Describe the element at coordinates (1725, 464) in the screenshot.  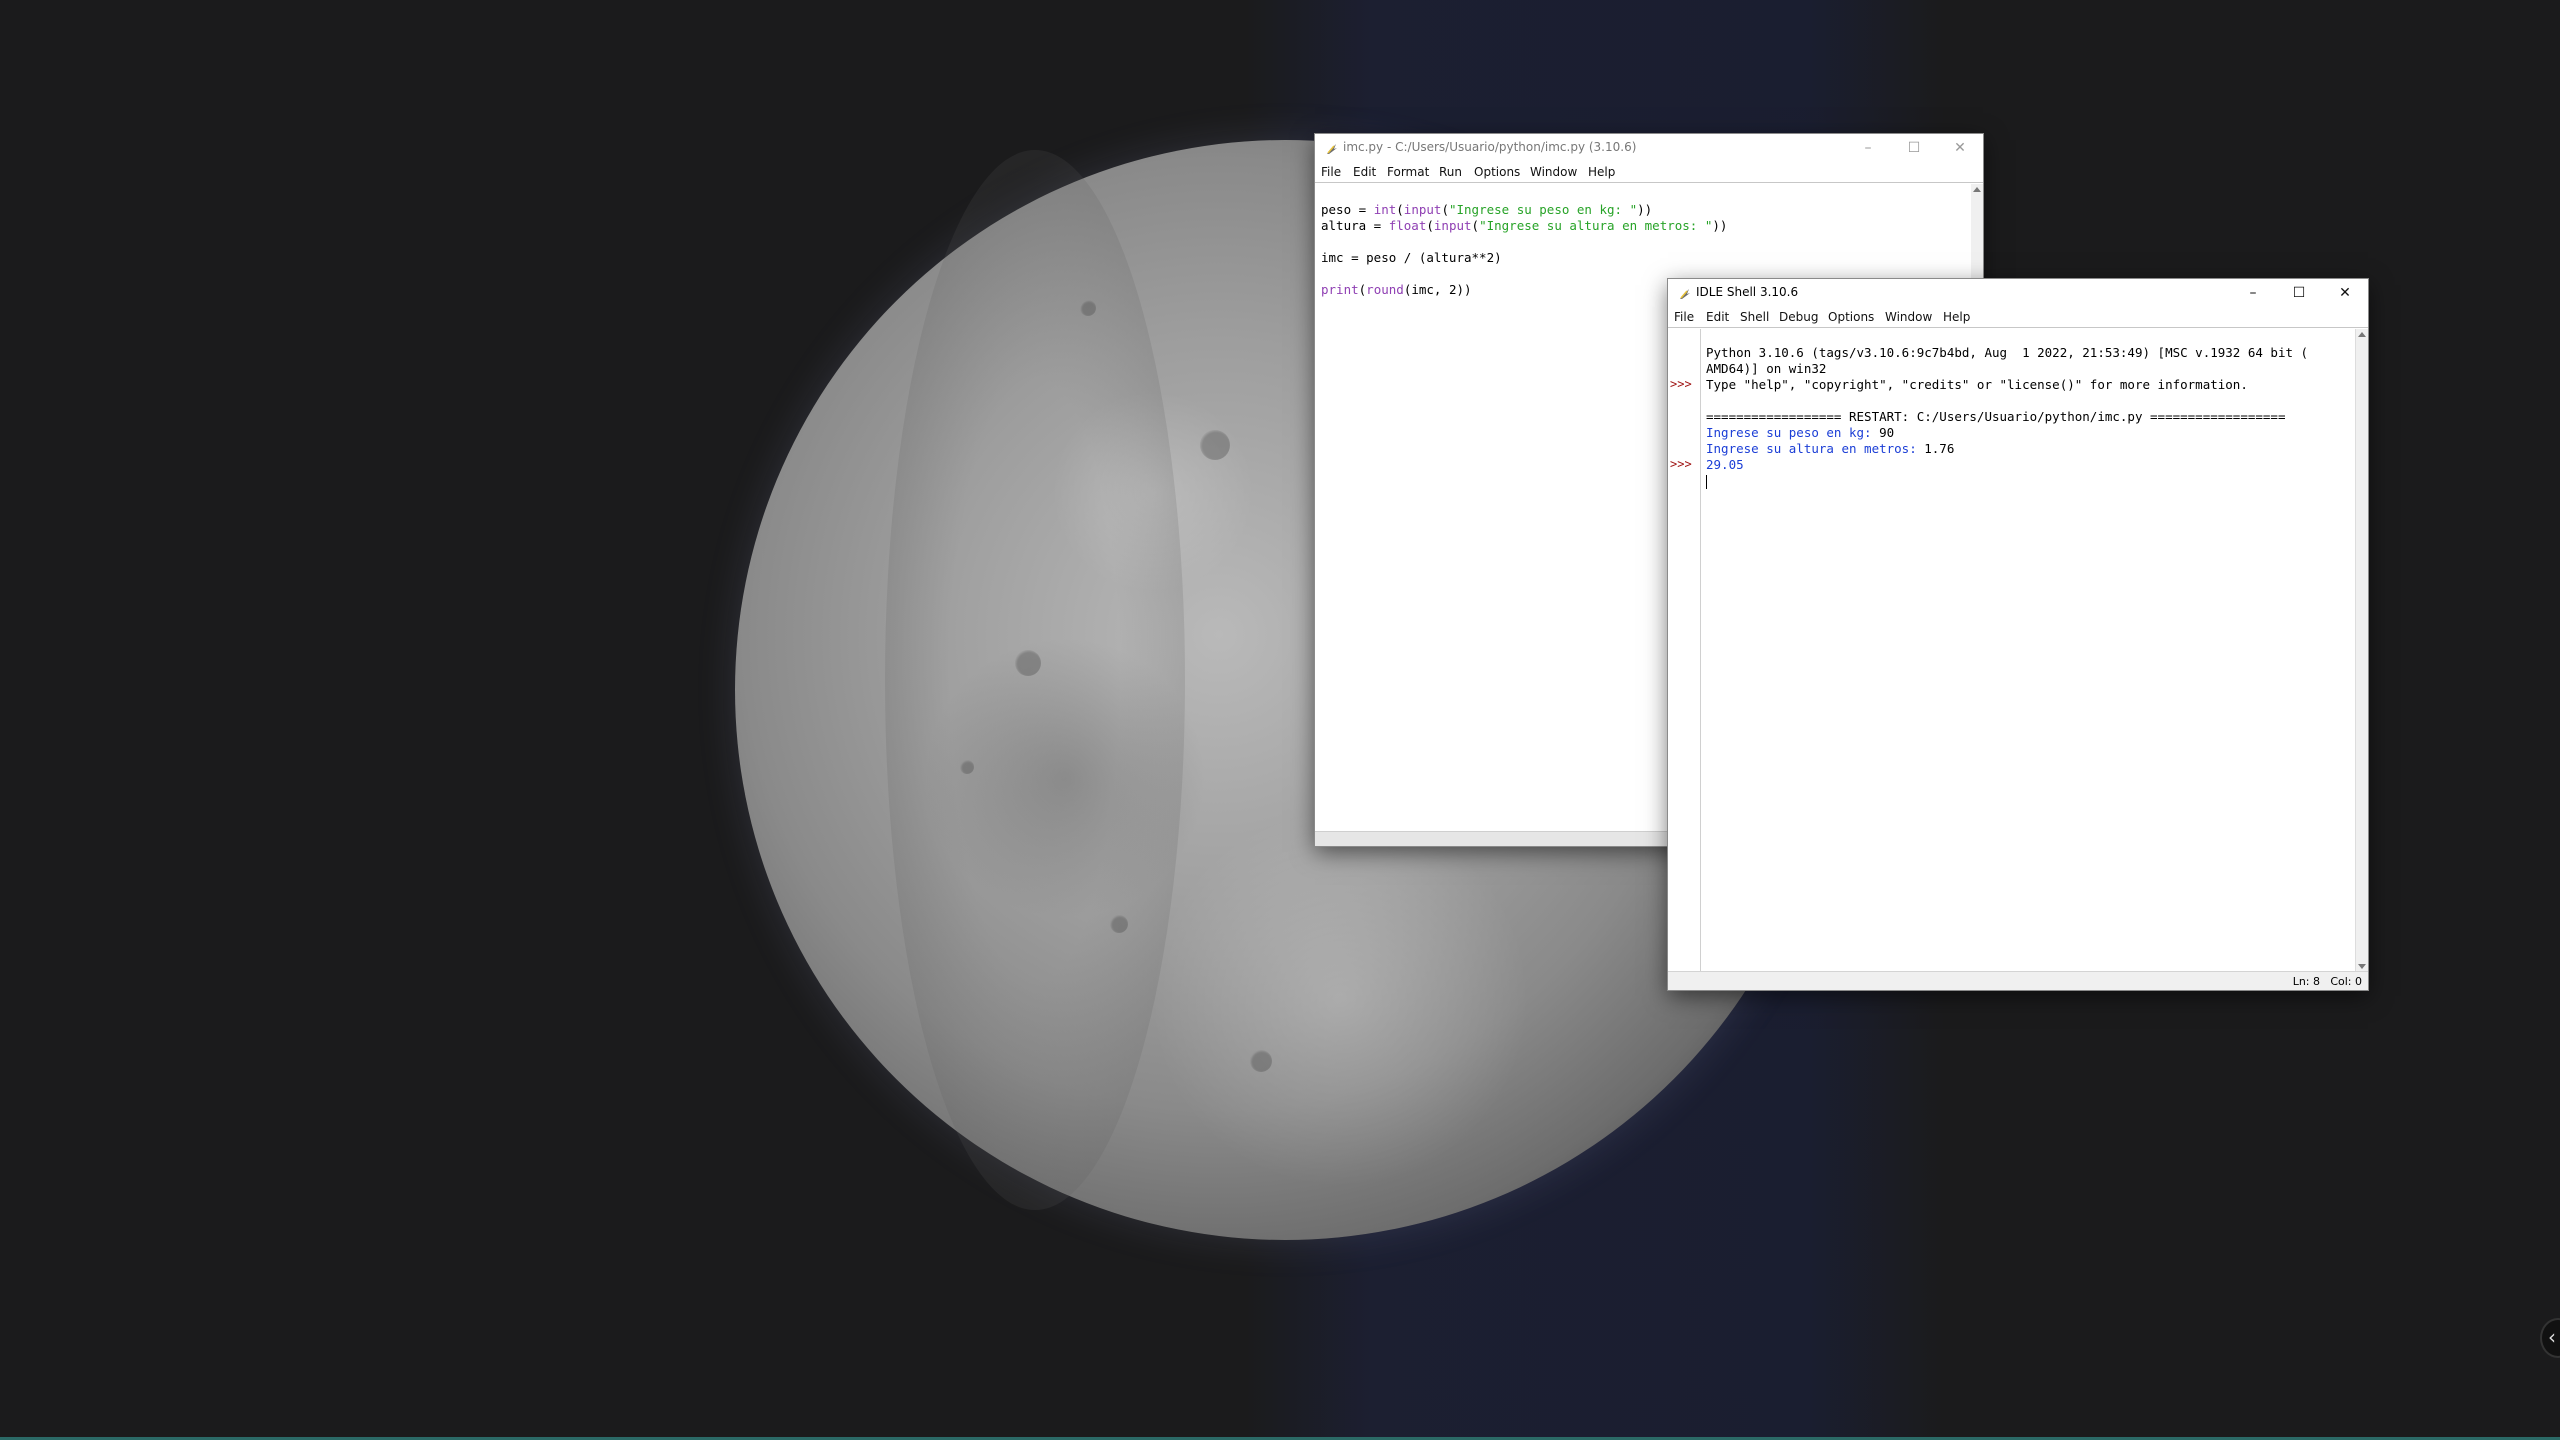
I see `result-line: 29.05` at that location.